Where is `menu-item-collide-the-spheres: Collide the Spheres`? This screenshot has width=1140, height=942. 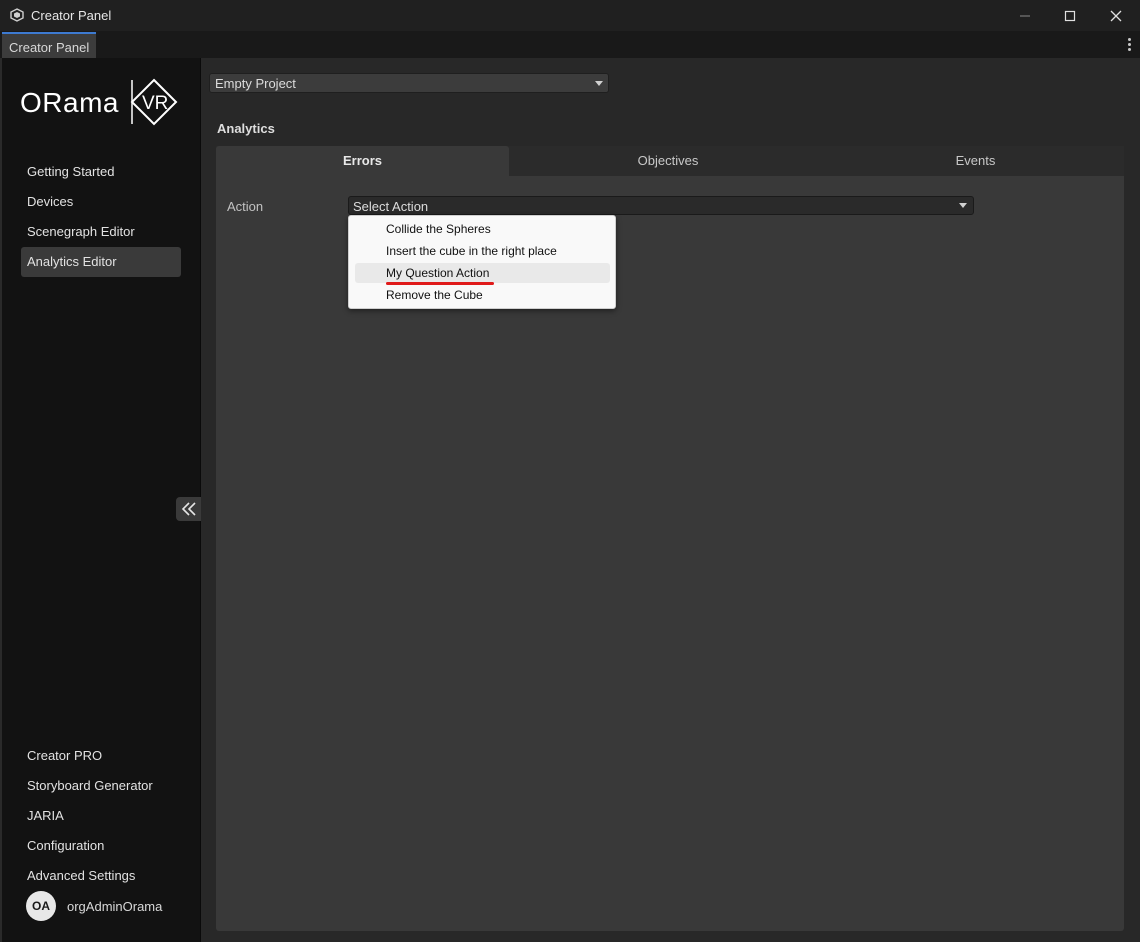 menu-item-collide-the-spheres: Collide the Spheres is located at coordinates (482, 229).